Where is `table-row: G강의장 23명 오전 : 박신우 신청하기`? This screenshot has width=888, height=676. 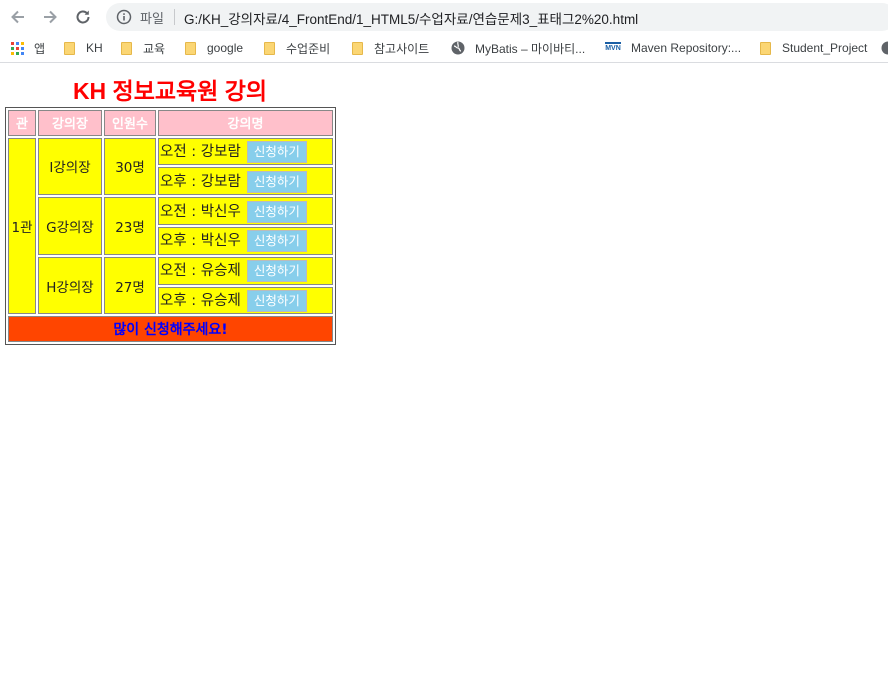 table-row: G강의장 23명 오전 : 박신우 신청하기 is located at coordinates (170, 226).